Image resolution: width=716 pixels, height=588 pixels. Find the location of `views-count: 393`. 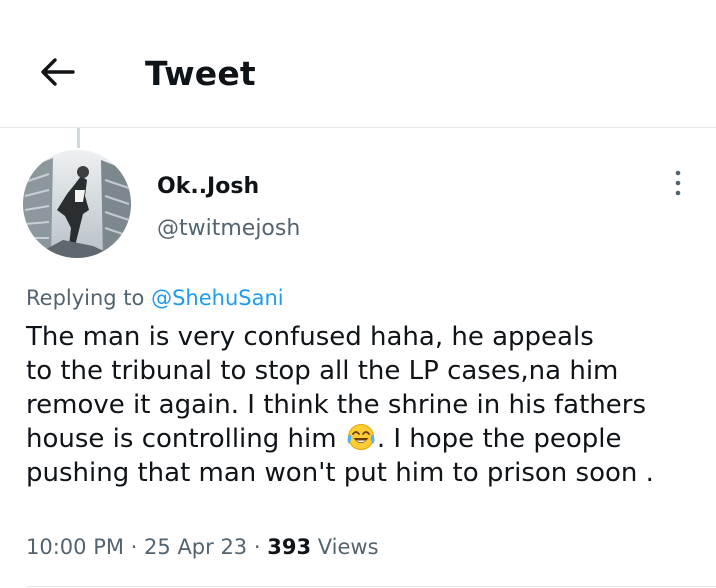

views-count: 393 is located at coordinates (289, 547).